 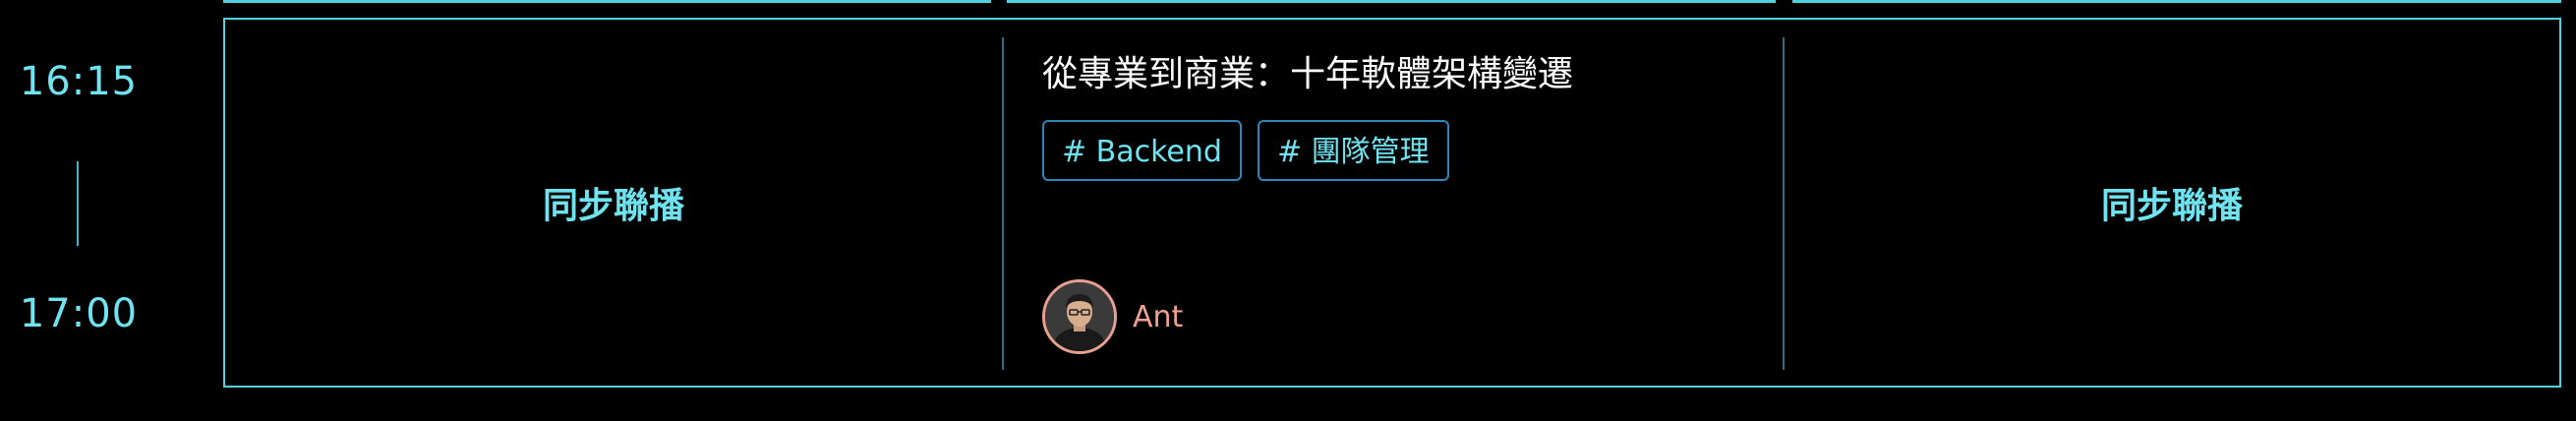 I want to click on session-tags: # Backend # 團隊管理, so click(x=1406, y=151).